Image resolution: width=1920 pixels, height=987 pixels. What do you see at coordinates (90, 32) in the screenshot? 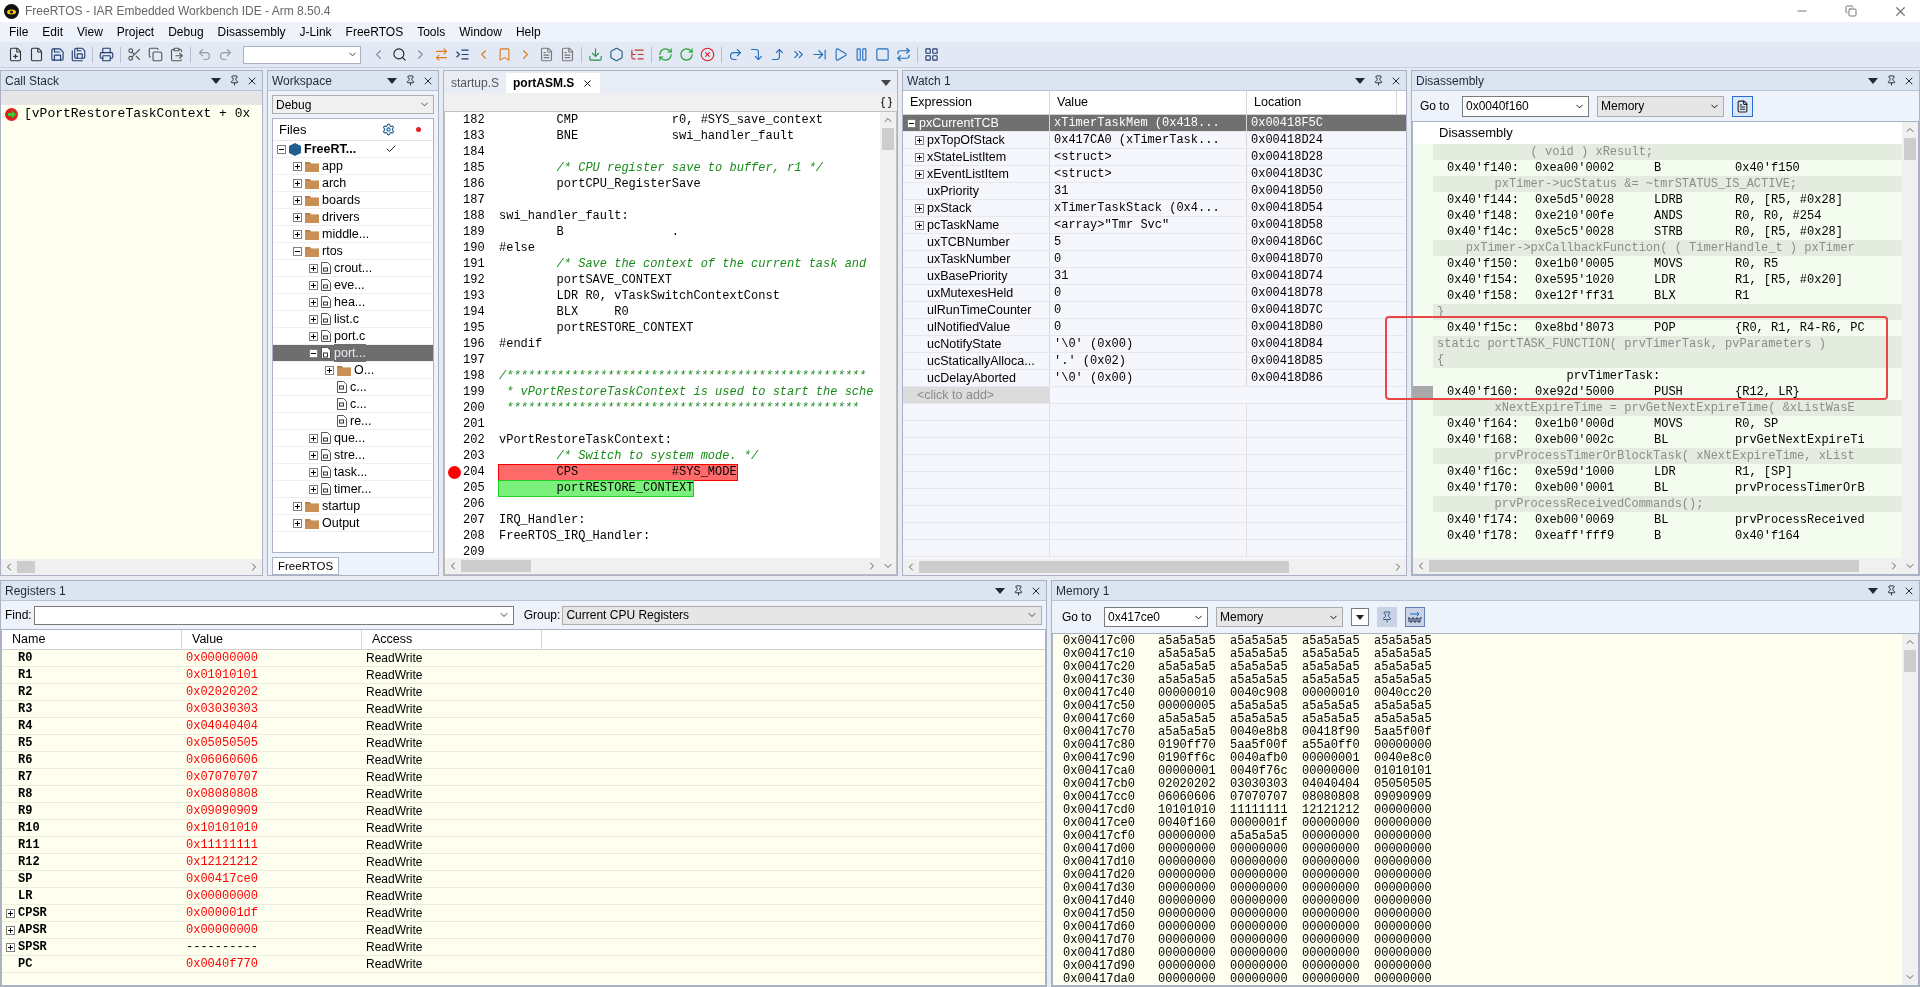
I see `menu-item: View` at bounding box center [90, 32].